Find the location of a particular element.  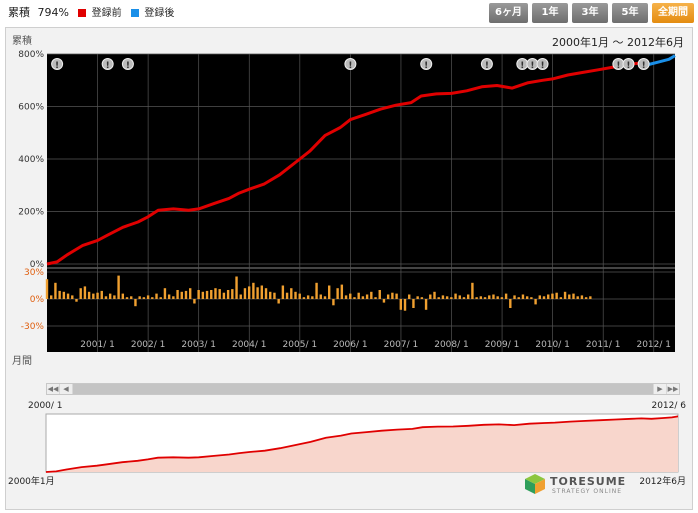

scroll-last-button: ▶▶ is located at coordinates (673, 389).